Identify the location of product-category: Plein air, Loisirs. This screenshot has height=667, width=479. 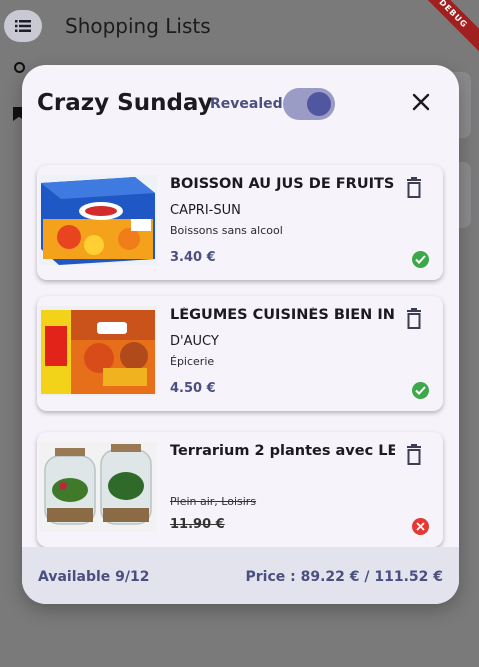
(213, 501).